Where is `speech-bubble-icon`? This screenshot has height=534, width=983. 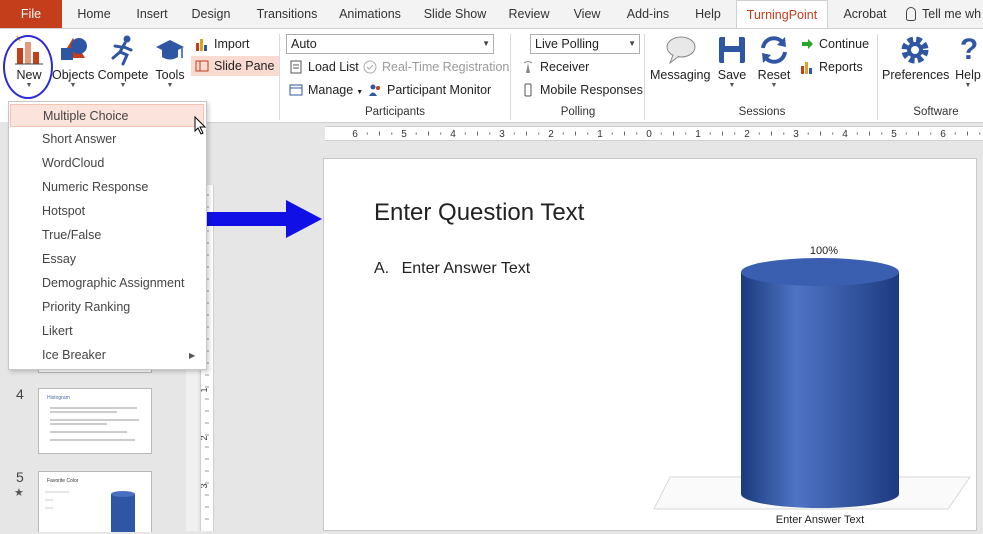
speech-bubble-icon is located at coordinates (680, 50).